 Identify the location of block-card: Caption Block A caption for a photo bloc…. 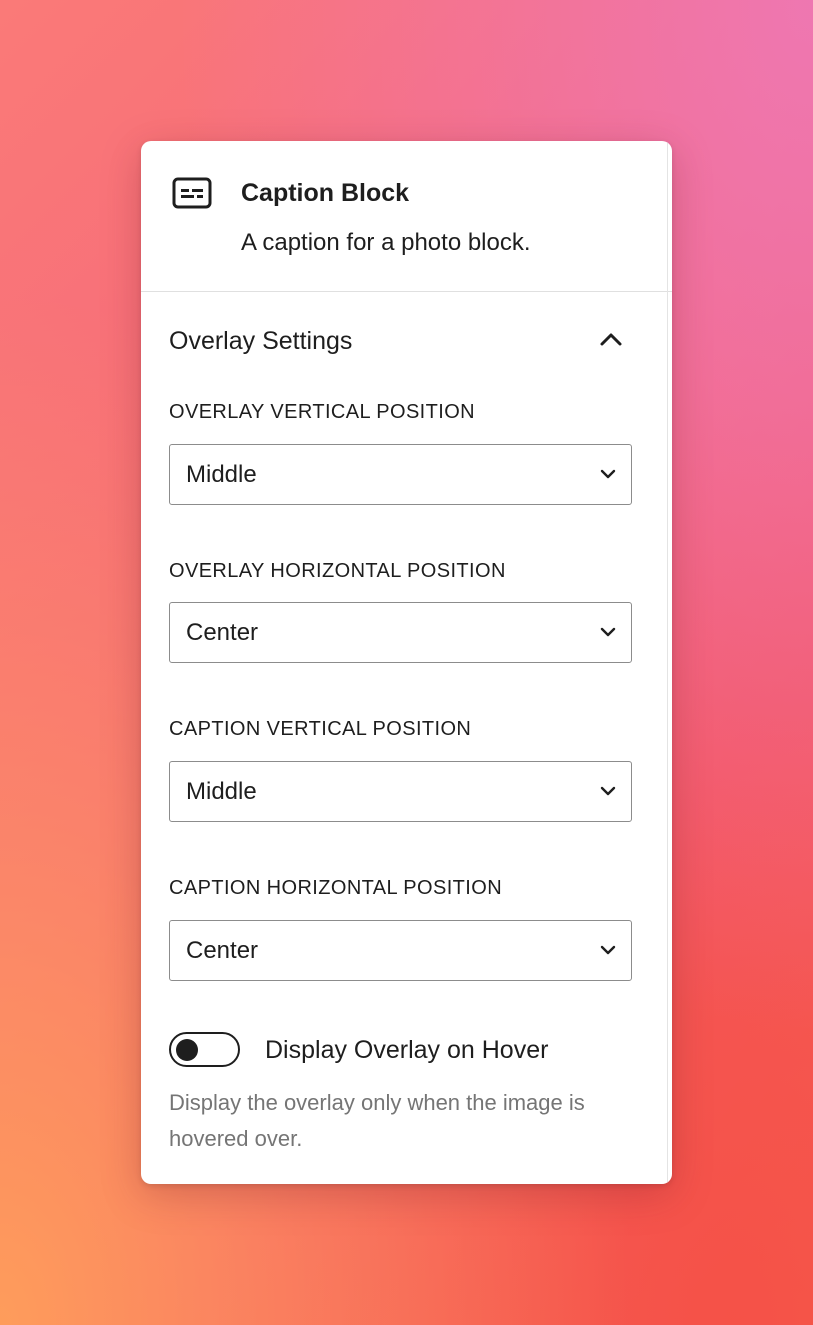
(406, 216).